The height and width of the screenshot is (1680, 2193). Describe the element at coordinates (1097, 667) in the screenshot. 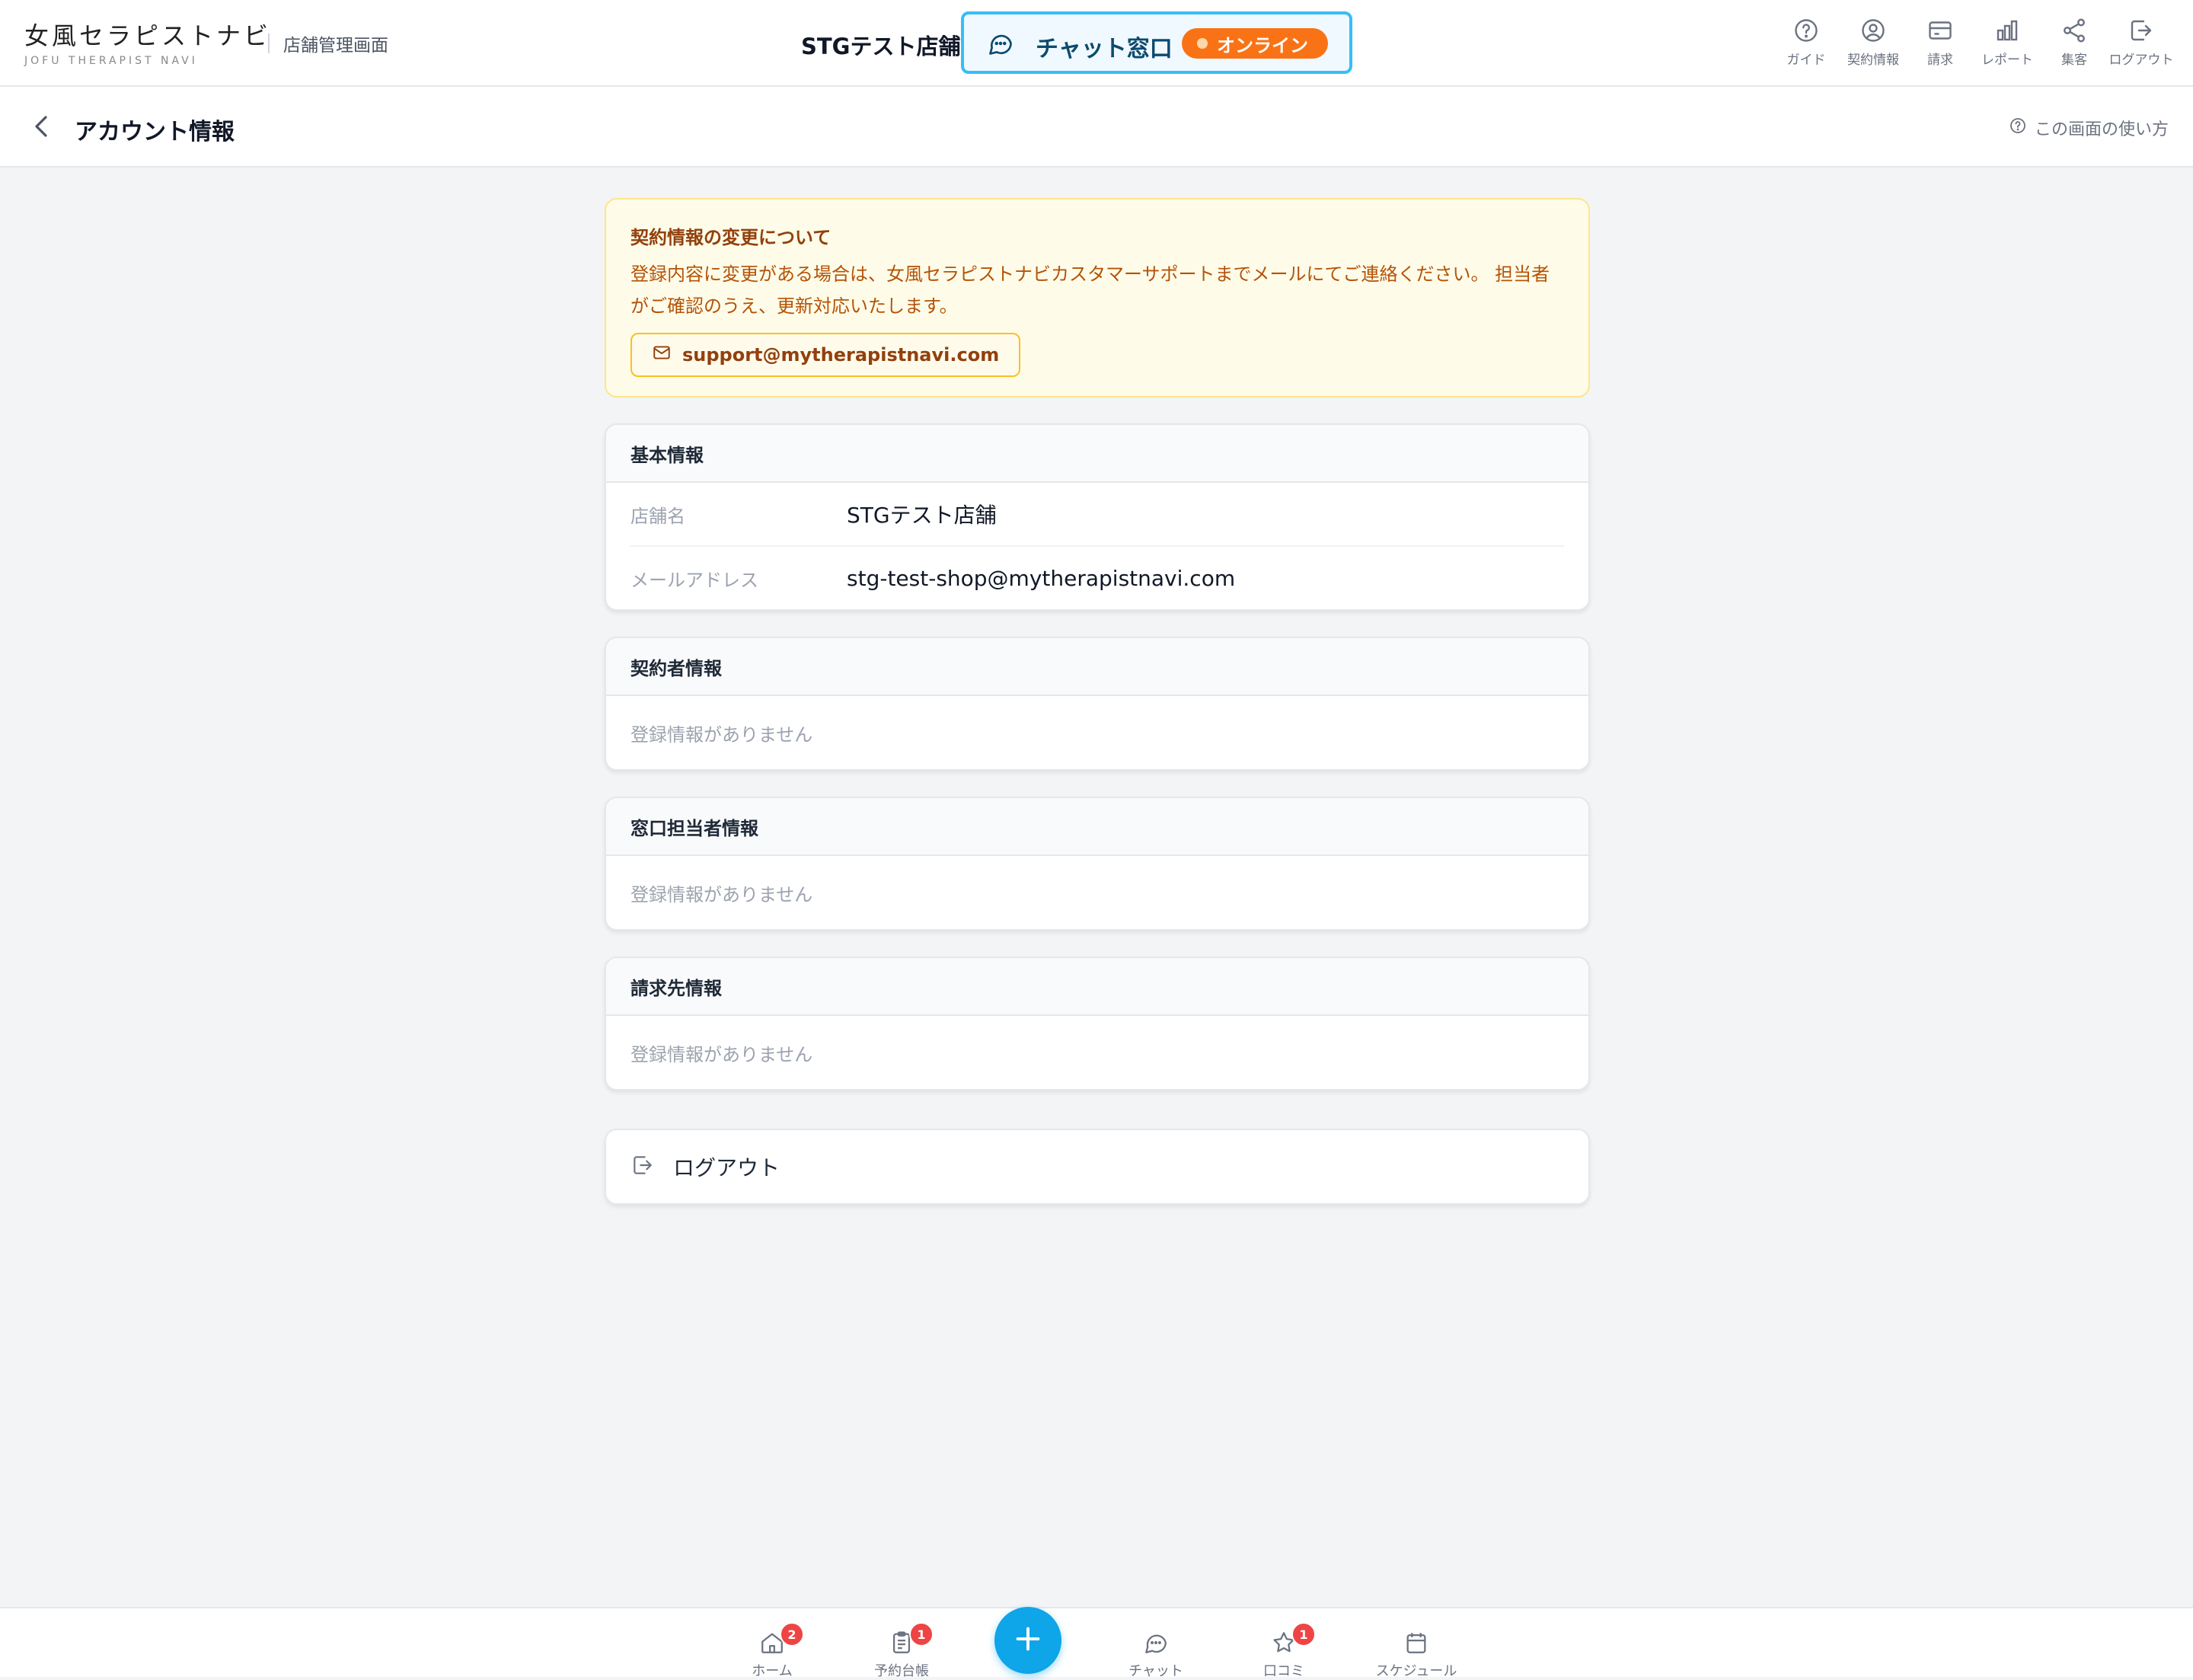

I see `card-title: 契約者情報` at that location.